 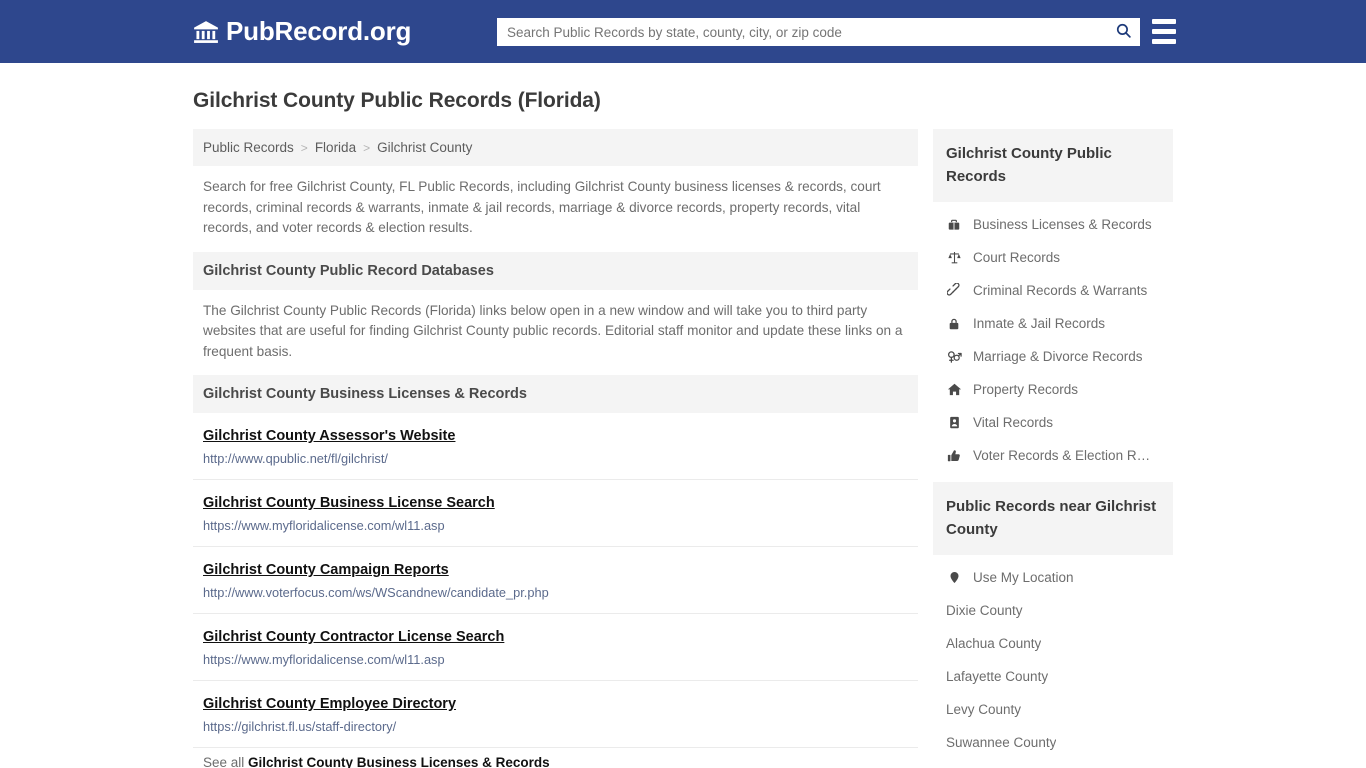 I want to click on thumbs-up-icon, so click(x=954, y=456).